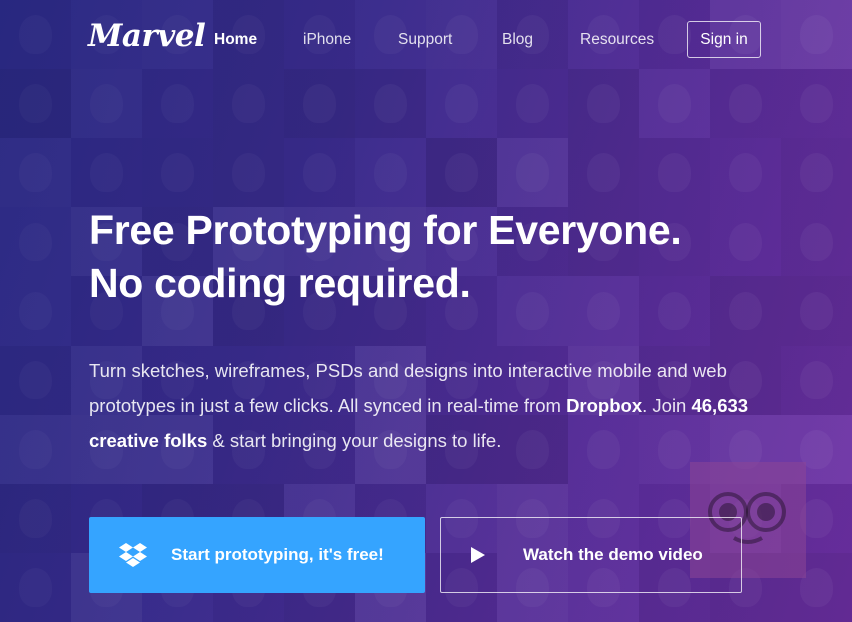 The image size is (852, 622). What do you see at coordinates (478, 555) in the screenshot?
I see `play-icon` at bounding box center [478, 555].